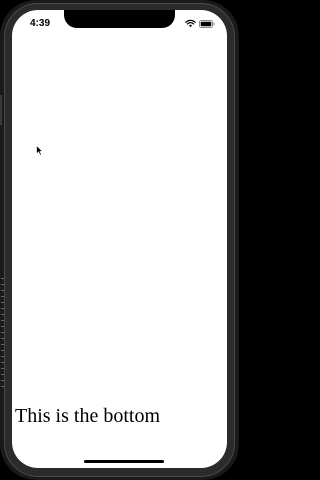 Image resolution: width=320 pixels, height=480 pixels. Describe the element at coordinates (190, 23) in the screenshot. I see `wifi-icon` at that location.